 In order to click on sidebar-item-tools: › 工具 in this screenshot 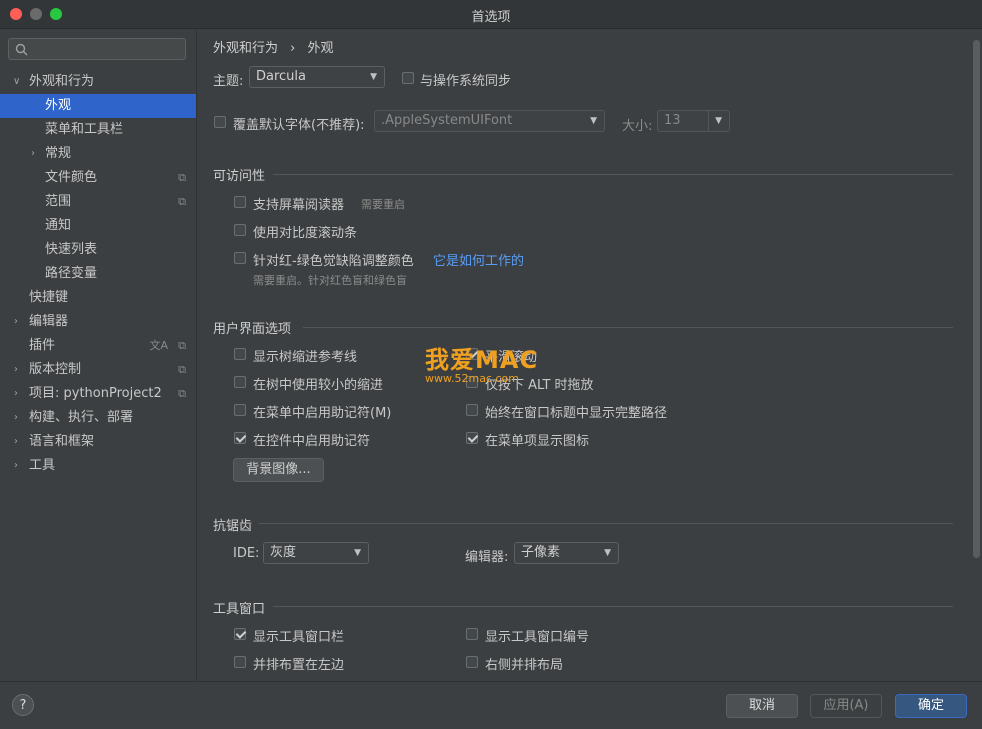, I will do `click(98, 466)`.